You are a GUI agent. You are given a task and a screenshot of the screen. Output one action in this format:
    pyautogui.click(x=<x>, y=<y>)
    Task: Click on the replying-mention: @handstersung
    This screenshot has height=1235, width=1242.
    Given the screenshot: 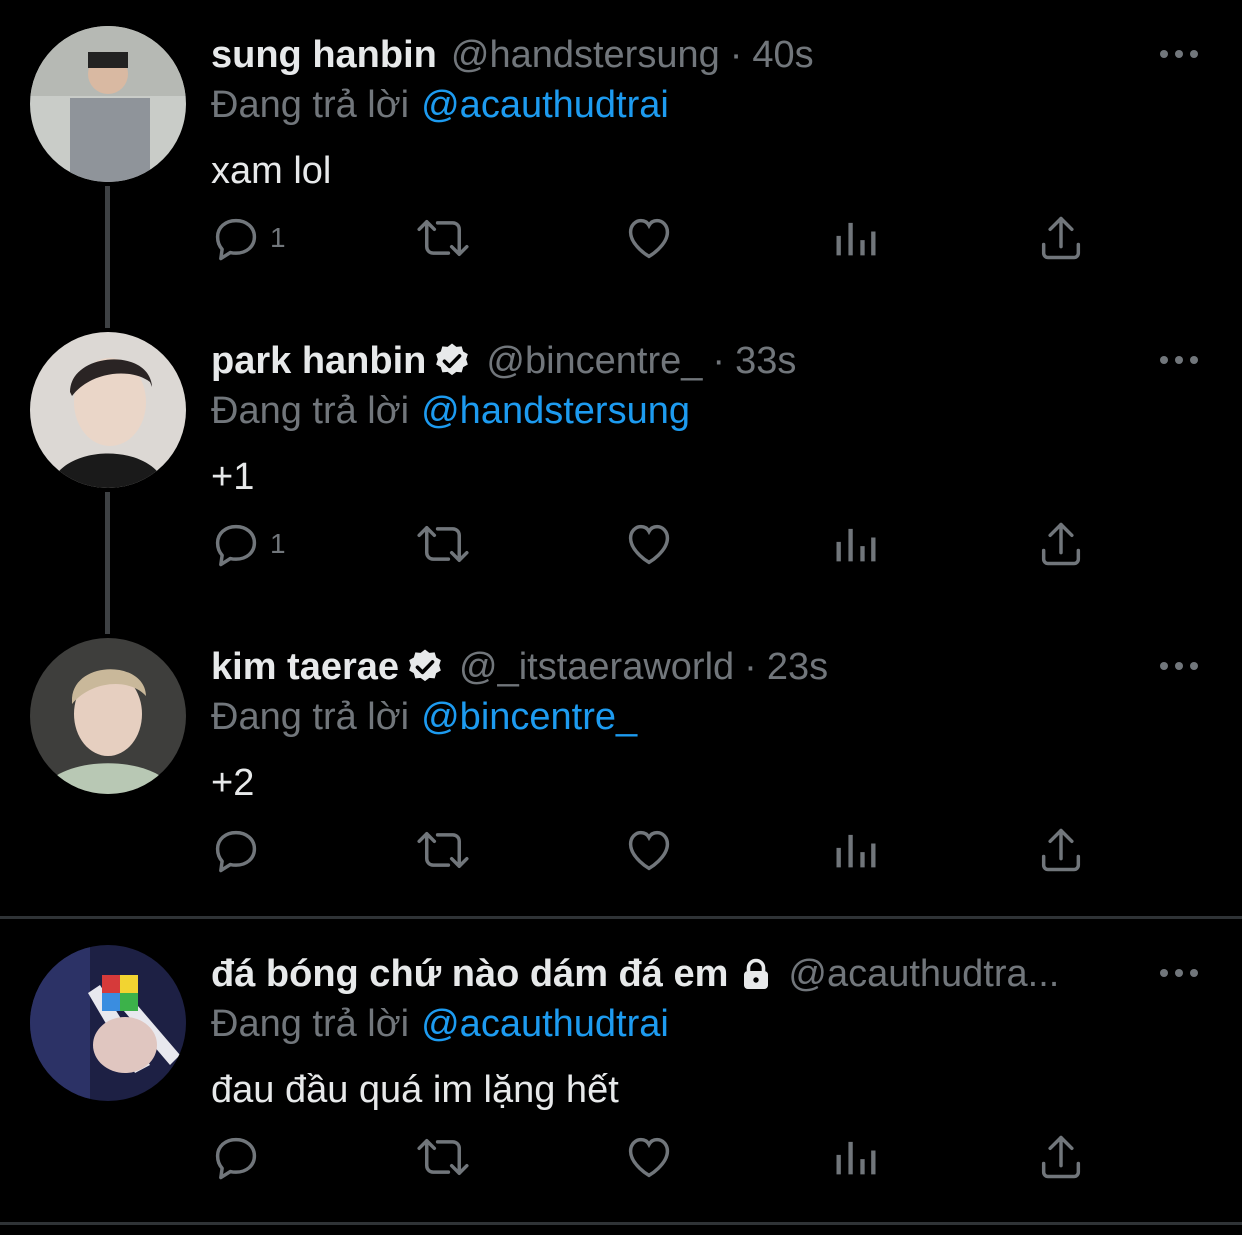 What is the action you would take?
    pyautogui.click(x=555, y=411)
    